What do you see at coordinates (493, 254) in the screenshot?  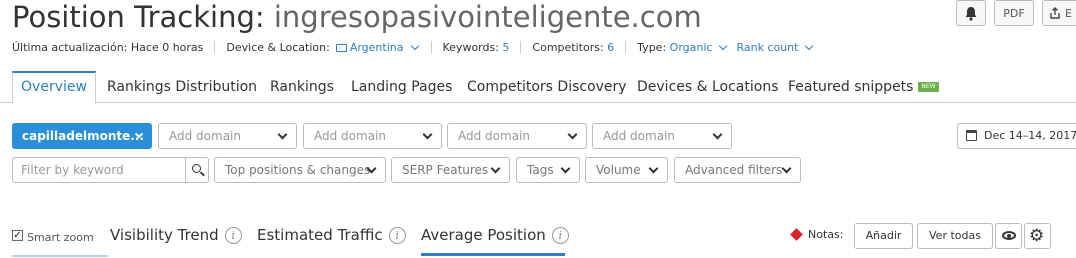 I see `active-tab-indicator` at bounding box center [493, 254].